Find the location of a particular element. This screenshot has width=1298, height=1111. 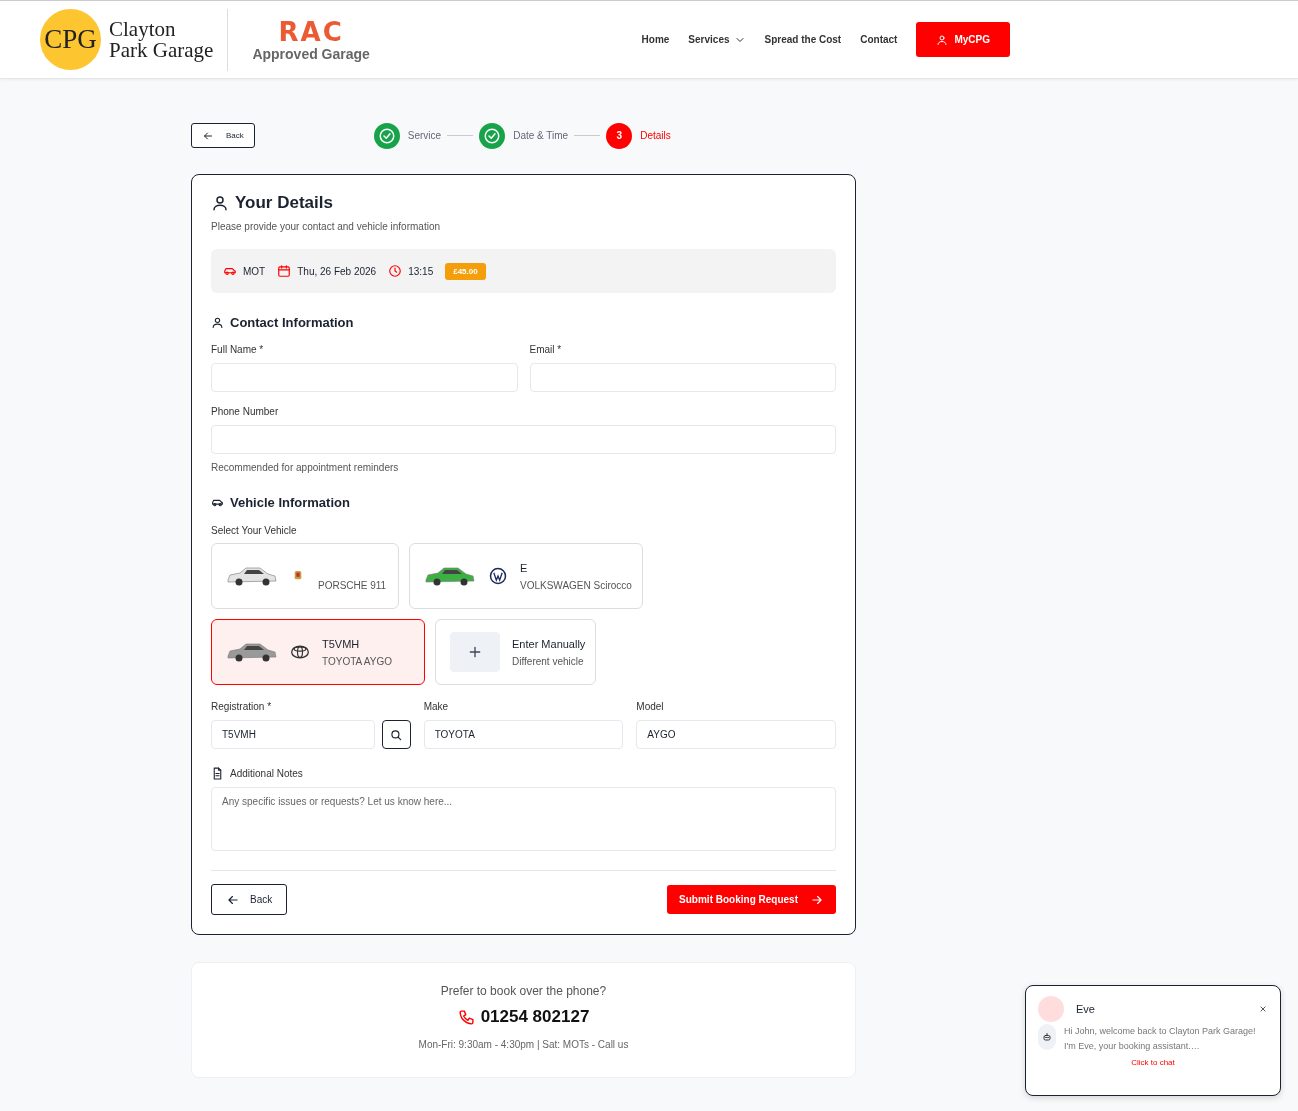

vehicle-model: PORSCHE 911 is located at coordinates (352, 585).